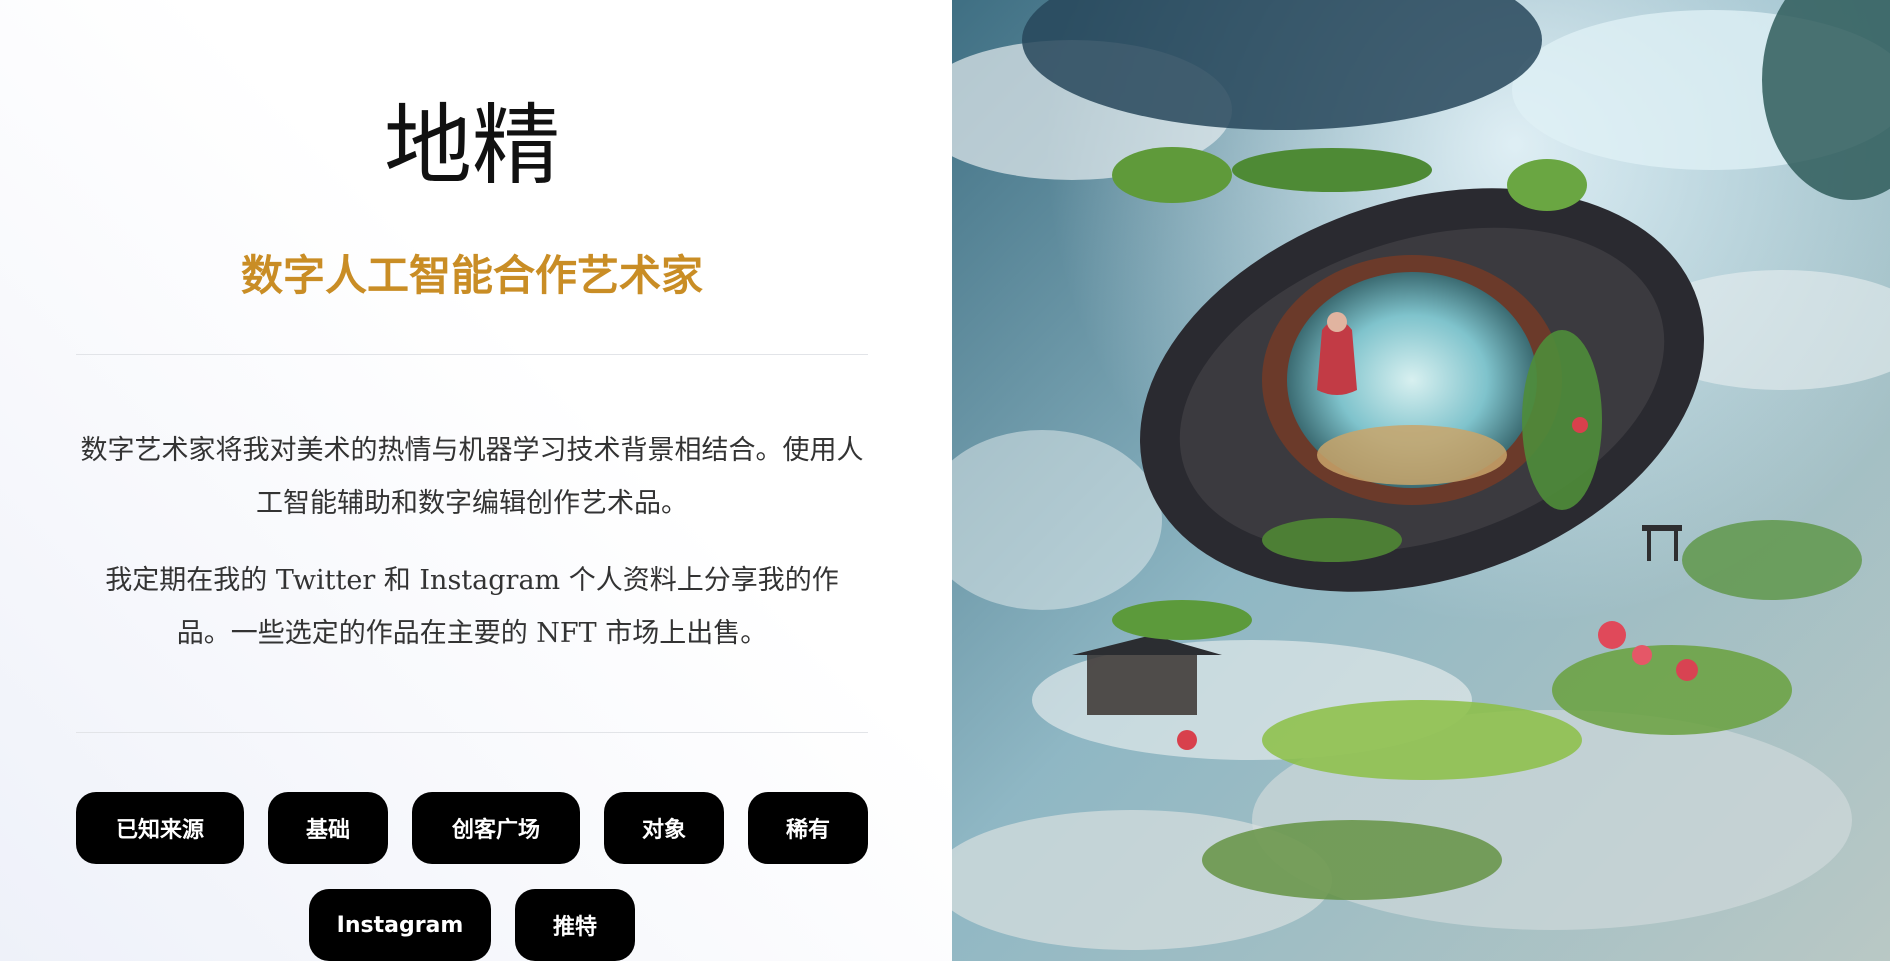 Image resolution: width=1890 pixels, height=961 pixels. What do you see at coordinates (575, 925) in the screenshot?
I see `link-button-twitter: 推特` at bounding box center [575, 925].